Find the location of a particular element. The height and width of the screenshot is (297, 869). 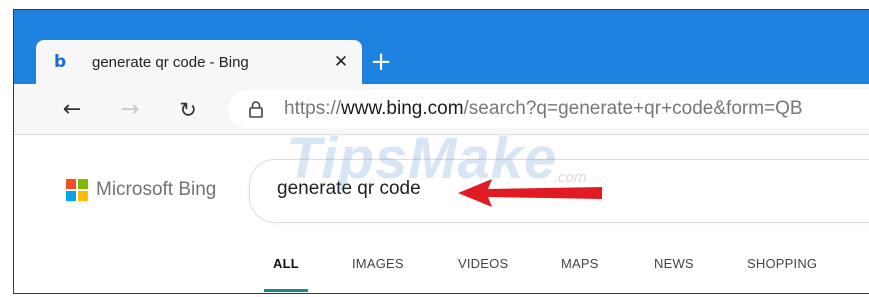

back-icon: ← is located at coordinates (72, 110).